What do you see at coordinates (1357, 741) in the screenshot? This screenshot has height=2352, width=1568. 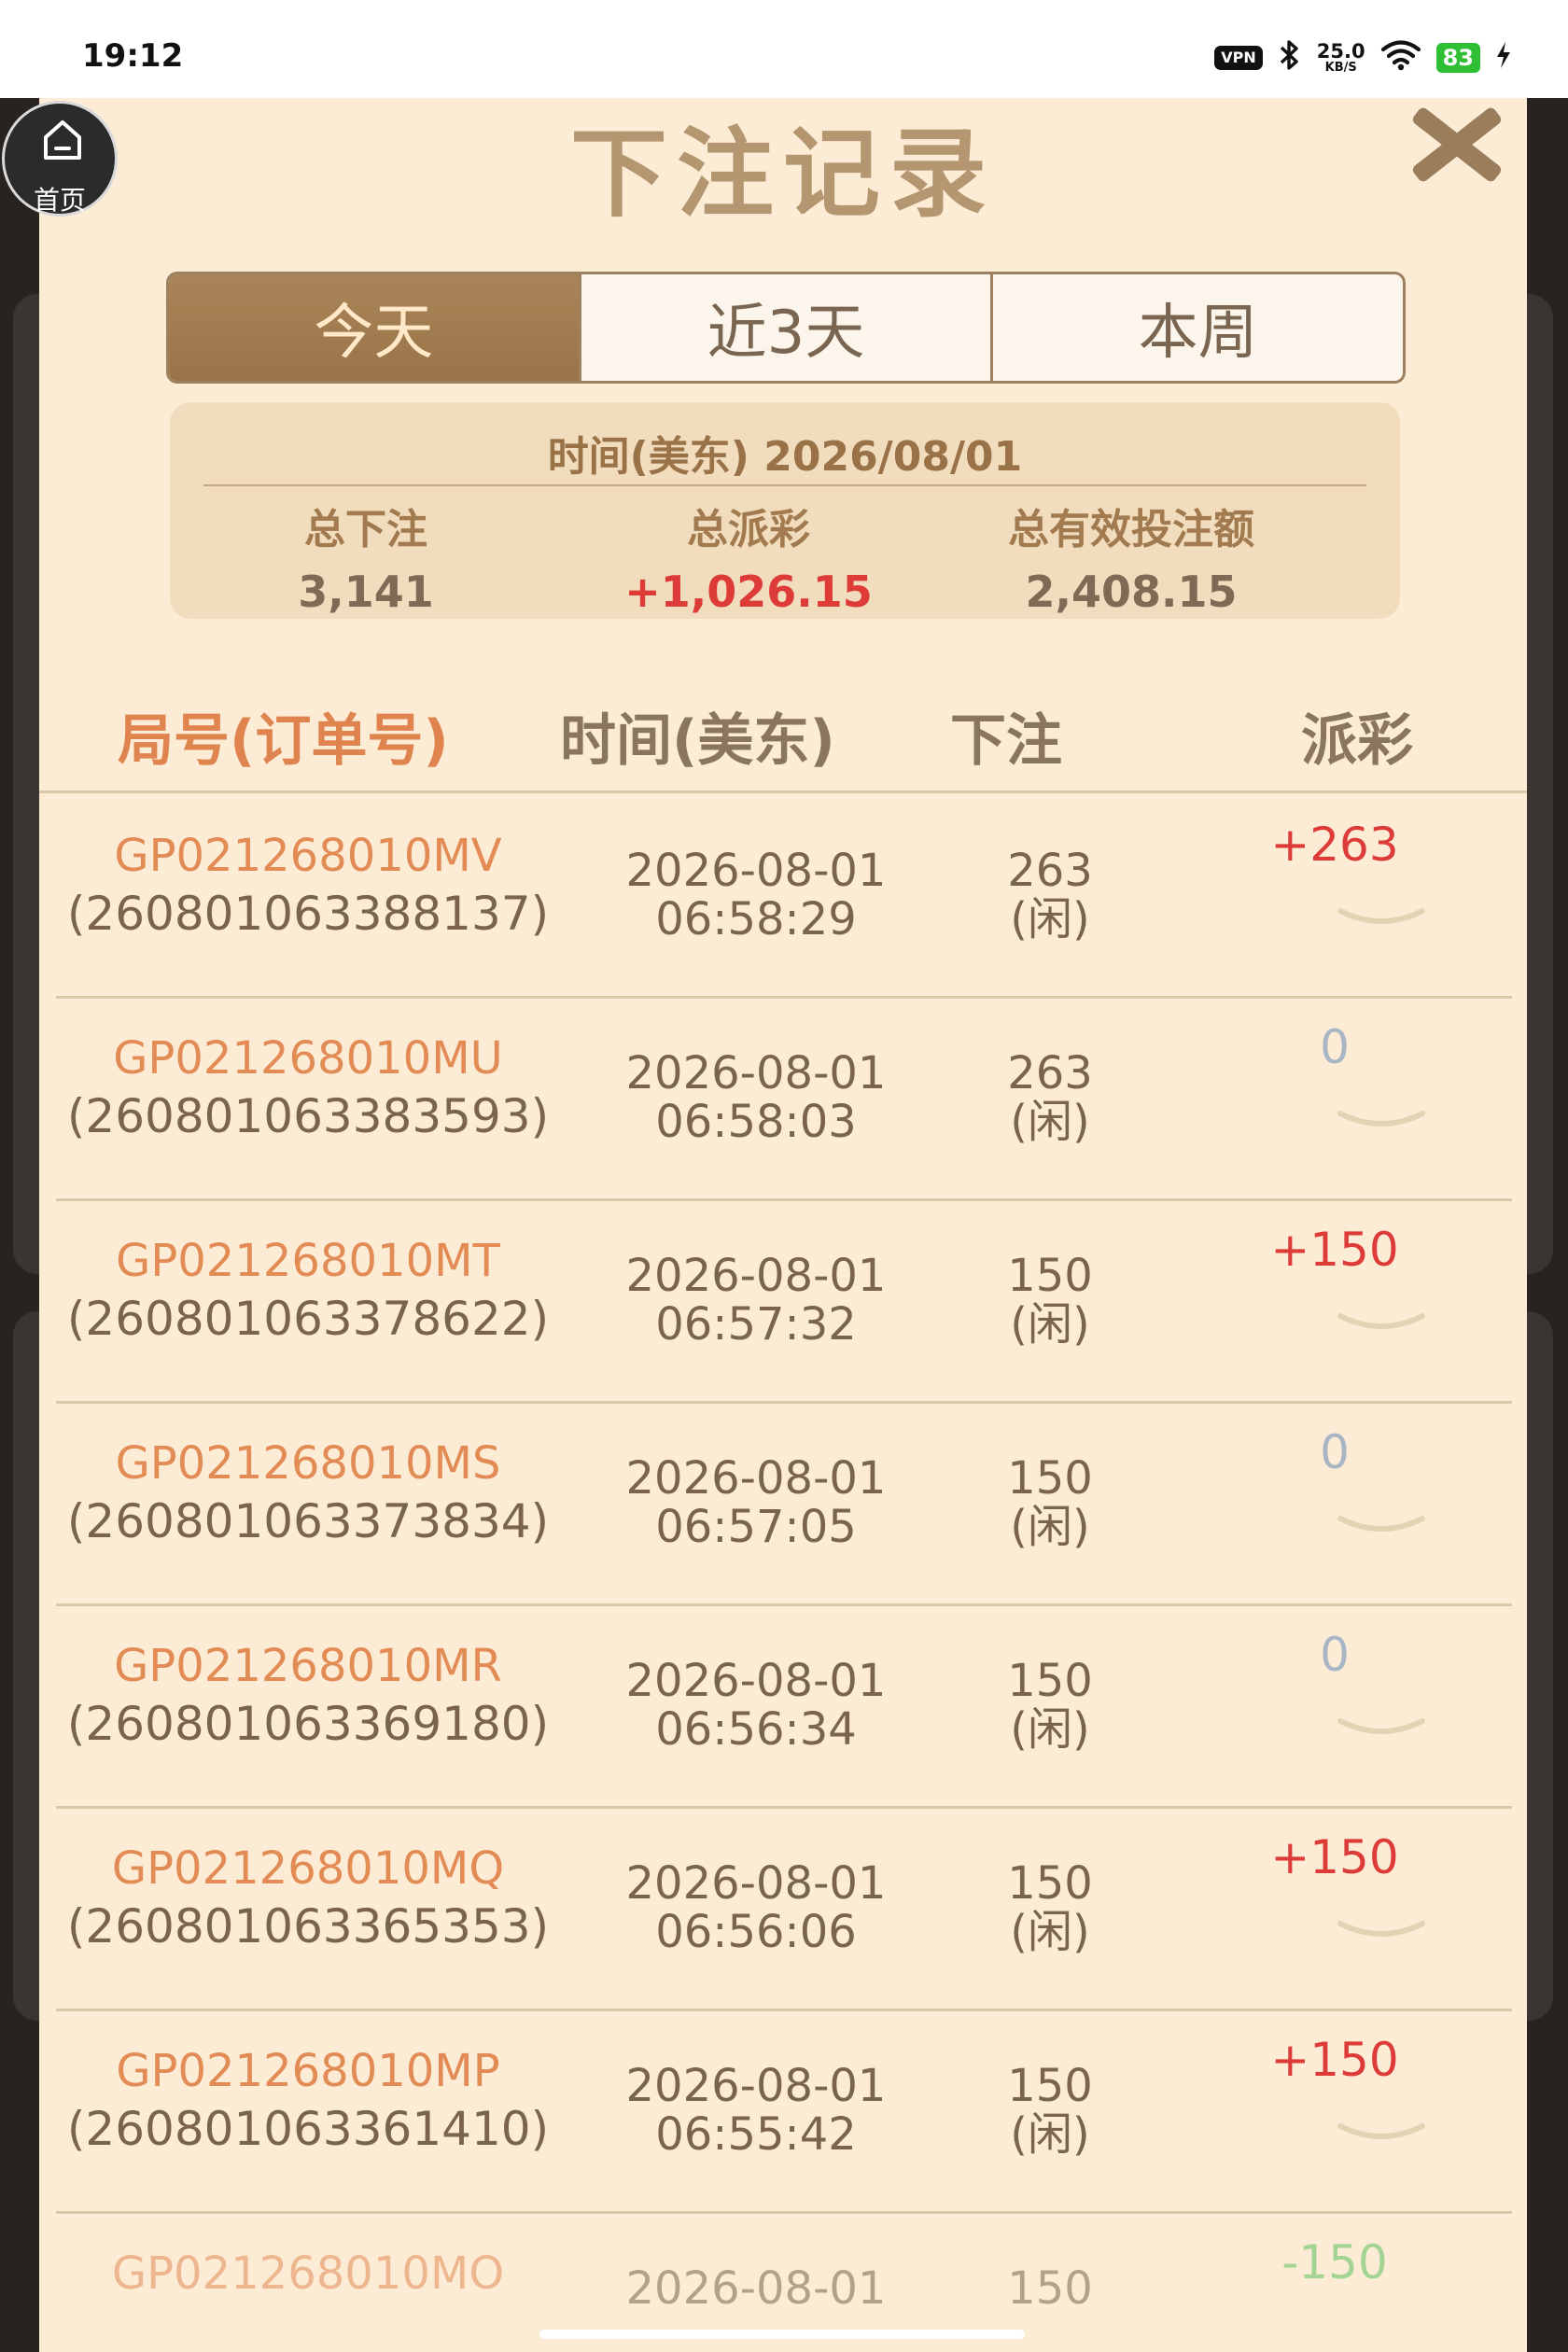 I see `header-payout: 派彩` at bounding box center [1357, 741].